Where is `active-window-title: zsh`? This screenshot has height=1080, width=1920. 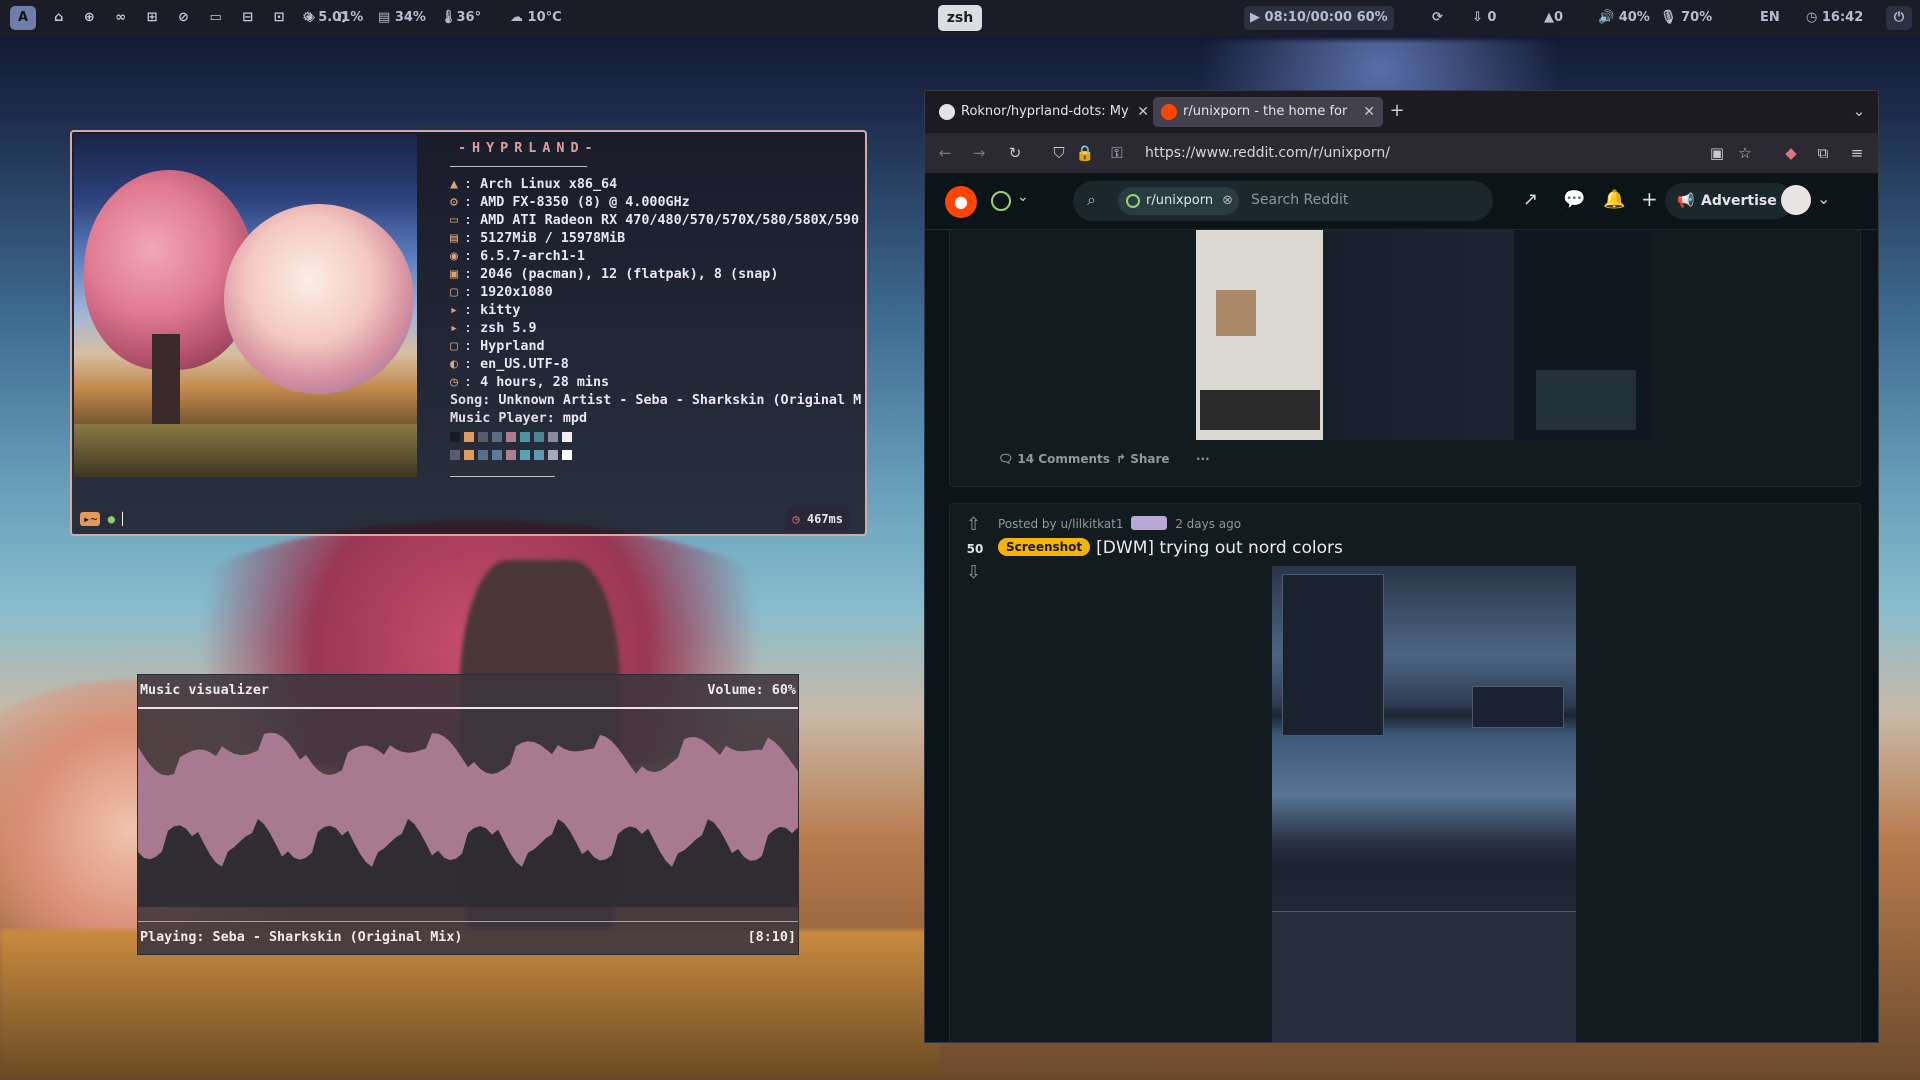 active-window-title: zsh is located at coordinates (960, 18).